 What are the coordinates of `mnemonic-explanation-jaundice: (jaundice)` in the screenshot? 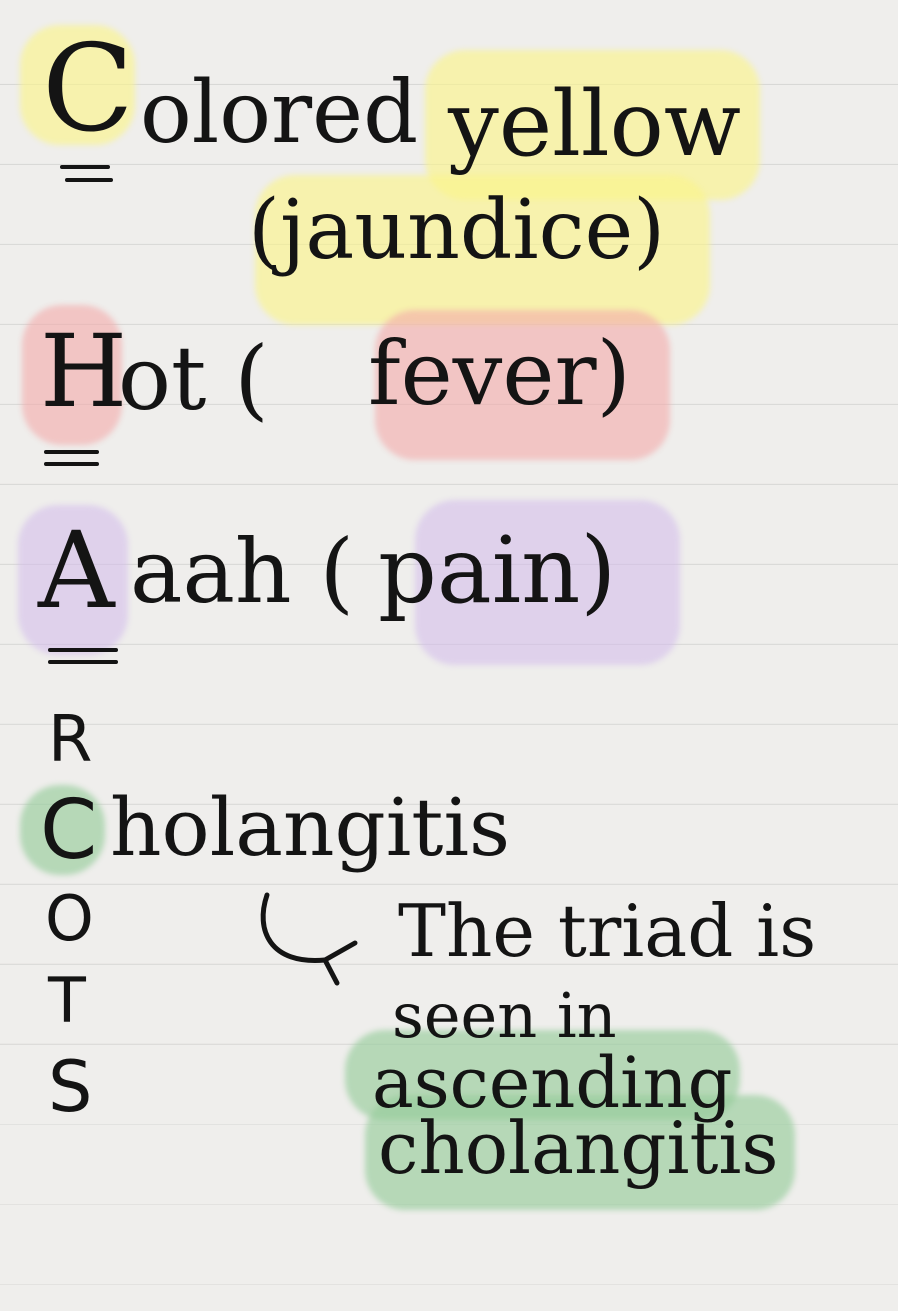 It's located at (457, 230).